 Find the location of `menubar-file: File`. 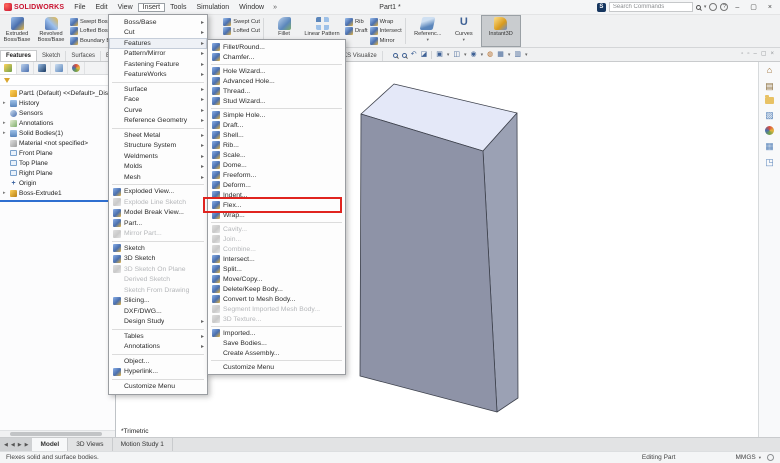

menubar-file: File is located at coordinates (79, 7).